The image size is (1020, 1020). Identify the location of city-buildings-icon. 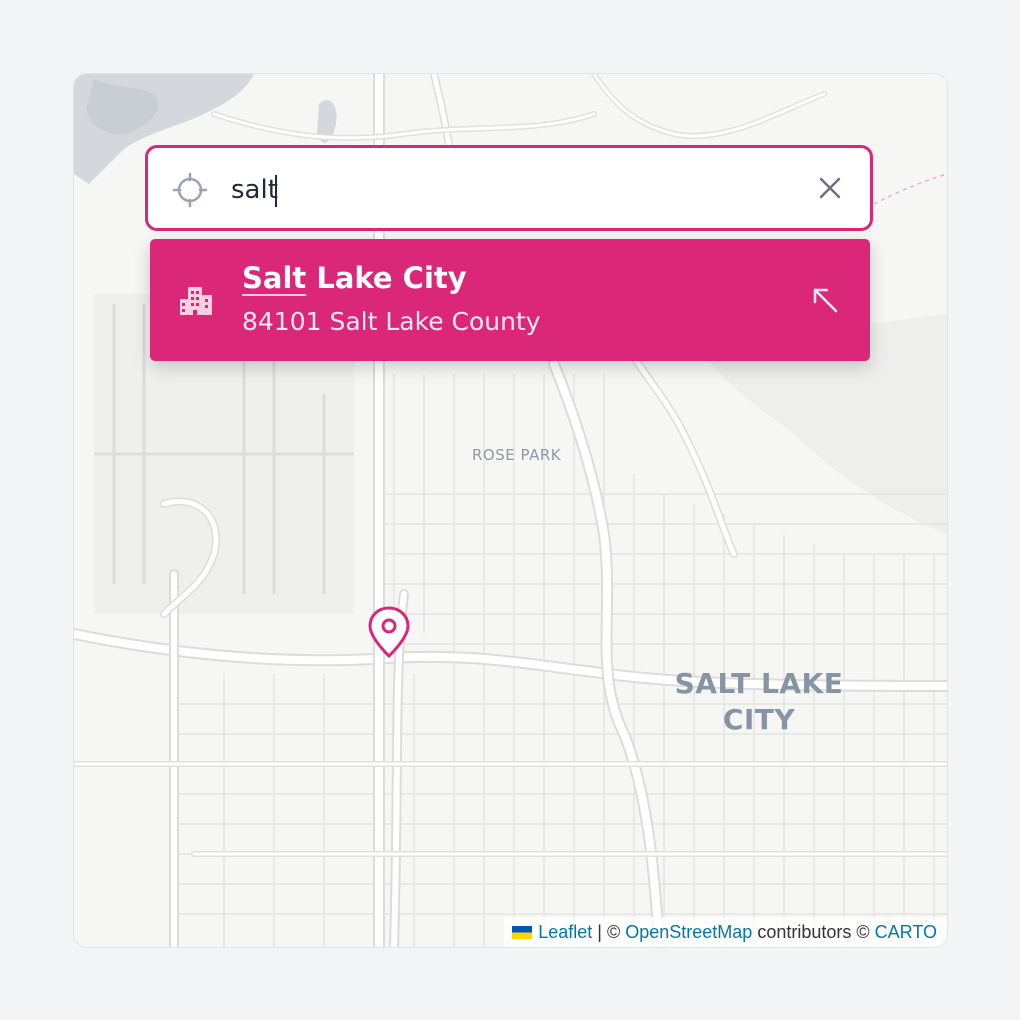
(196, 301).